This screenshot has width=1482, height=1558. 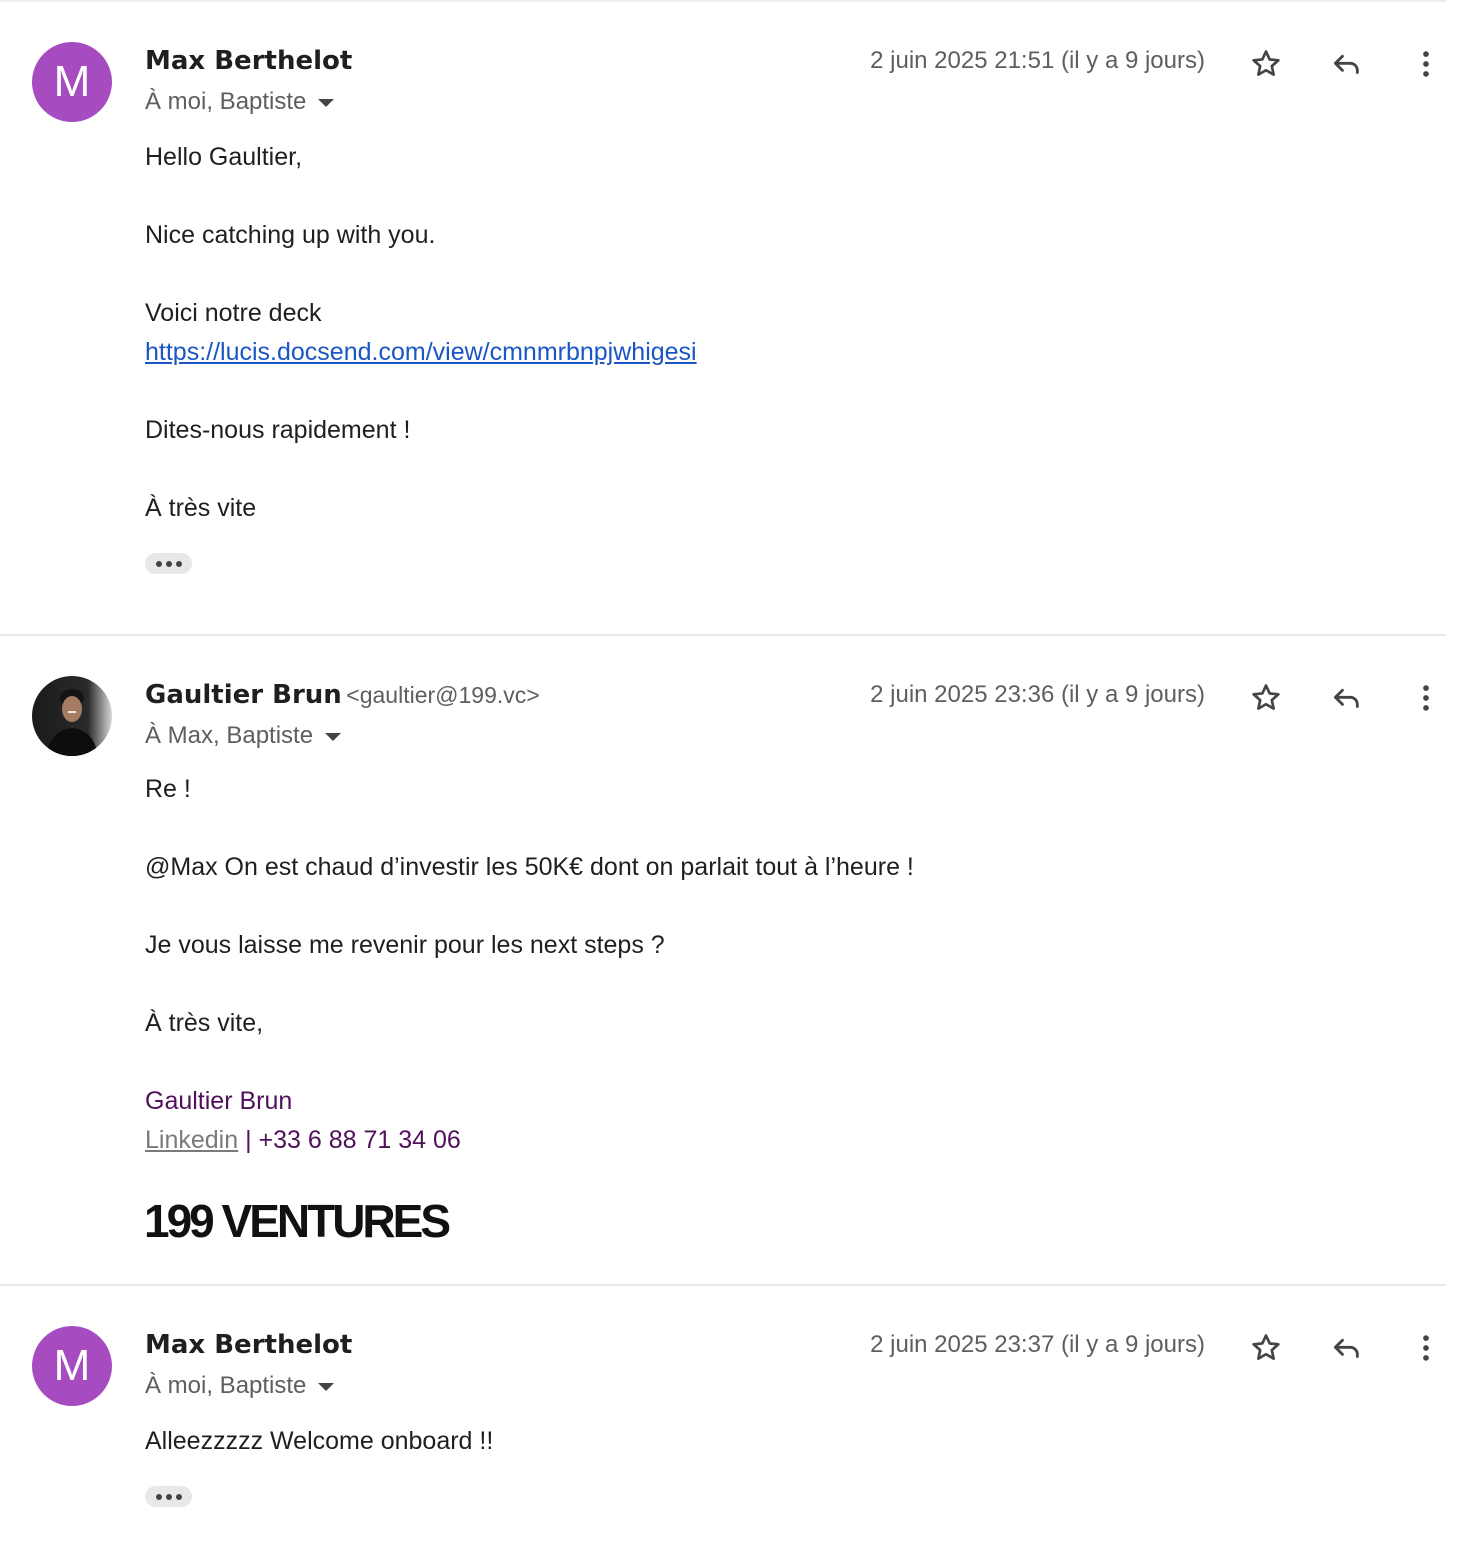 I want to click on signature-name: Gaultier Brun, so click(x=219, y=1101).